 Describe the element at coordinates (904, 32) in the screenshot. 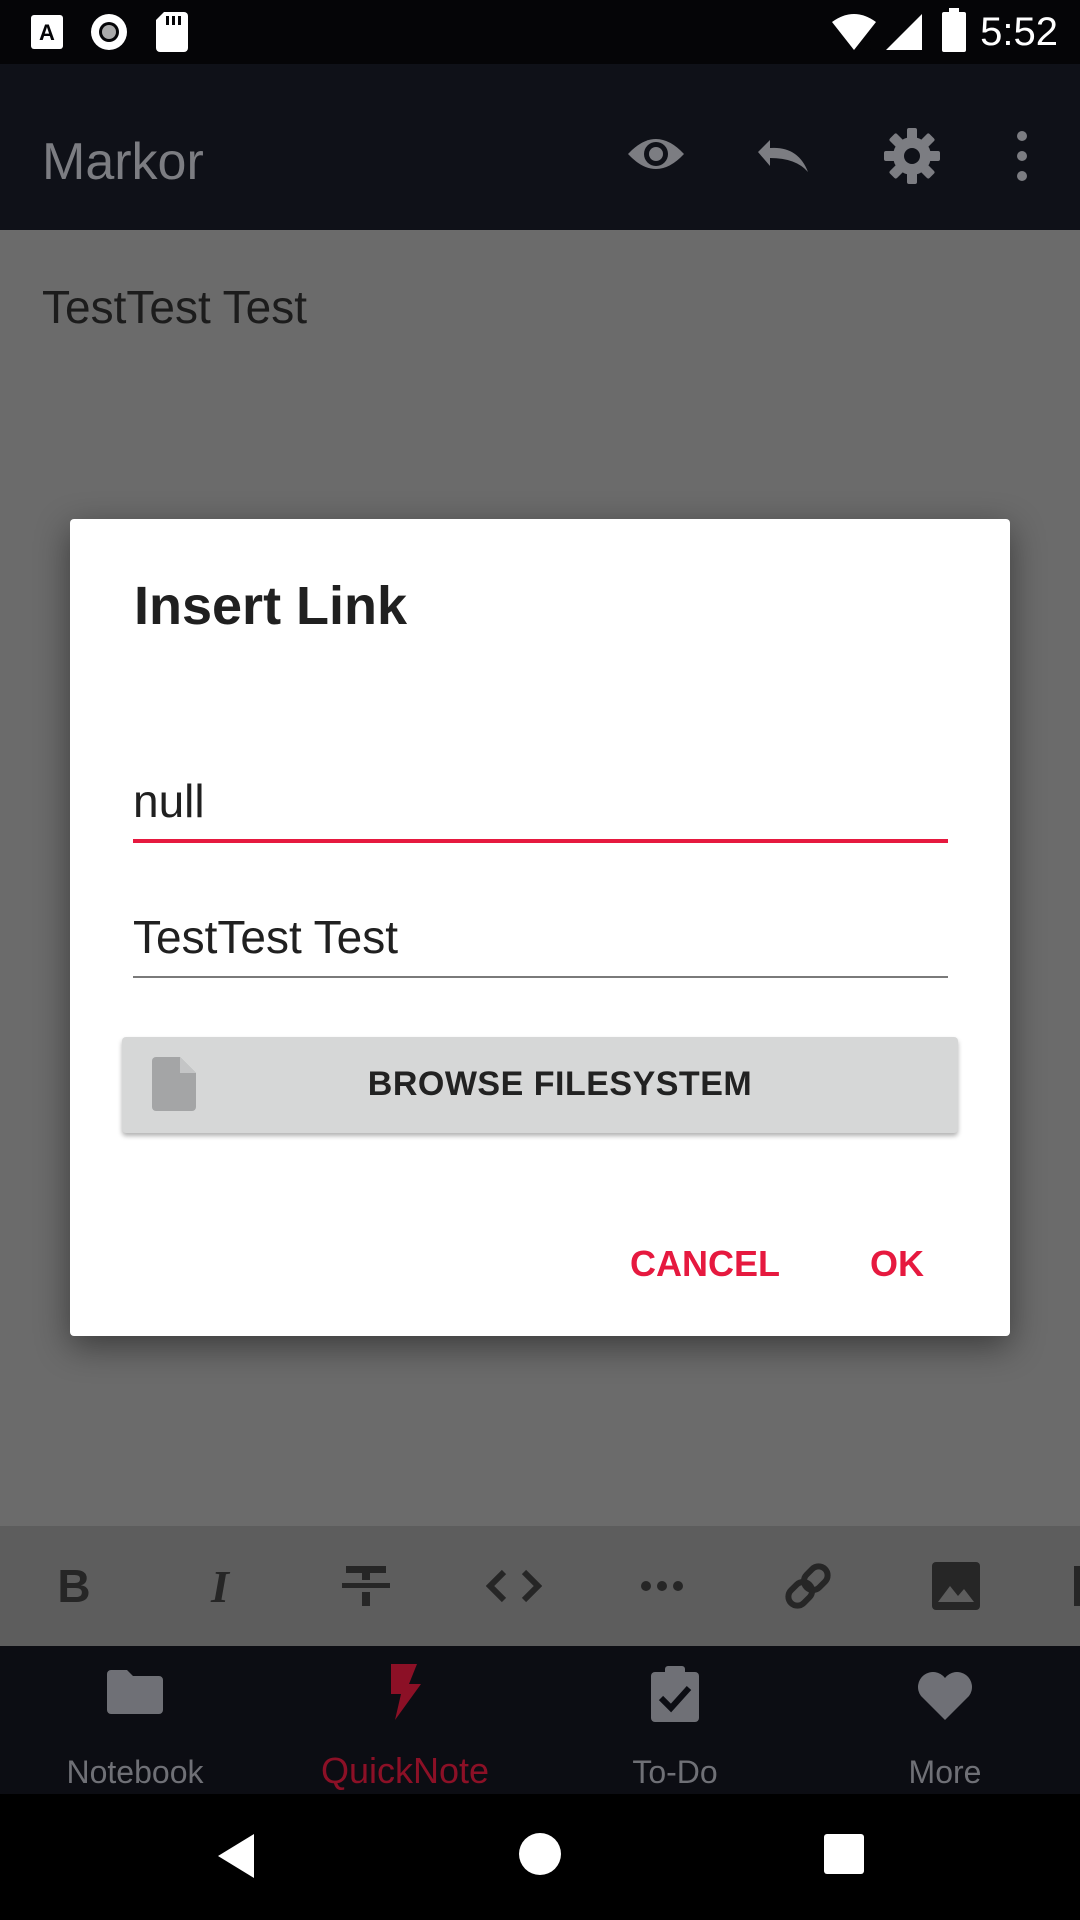

I see `signal-icon` at that location.